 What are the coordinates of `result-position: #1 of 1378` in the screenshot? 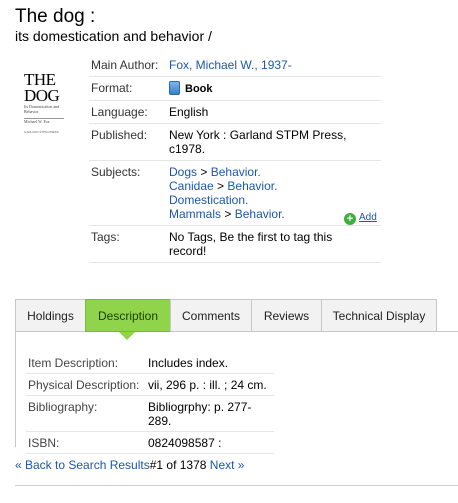 It's located at (178, 465).